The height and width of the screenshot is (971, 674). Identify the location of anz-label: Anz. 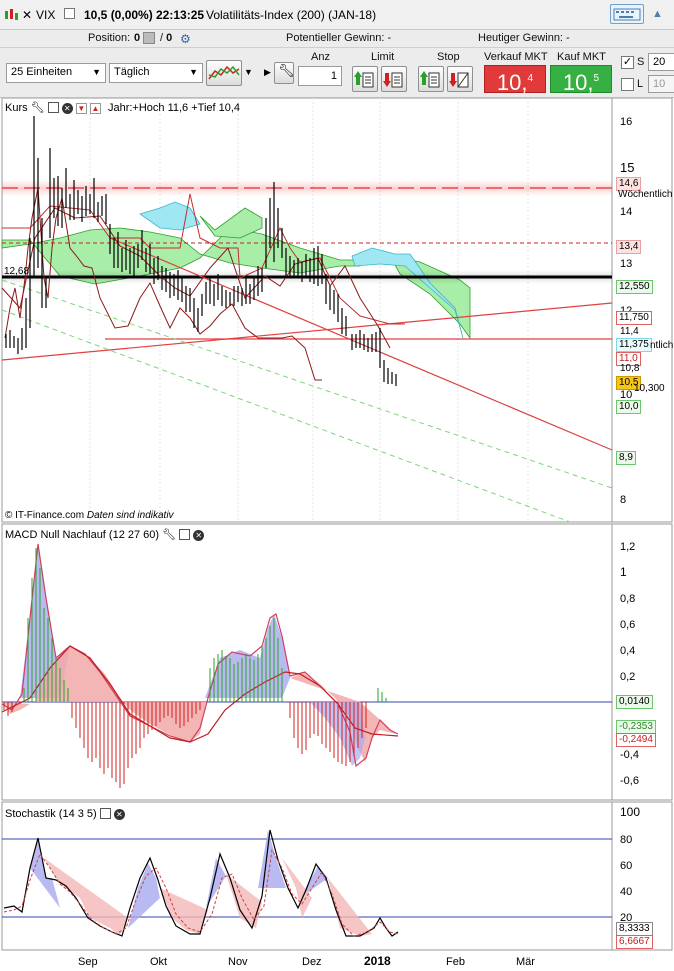
(320, 57).